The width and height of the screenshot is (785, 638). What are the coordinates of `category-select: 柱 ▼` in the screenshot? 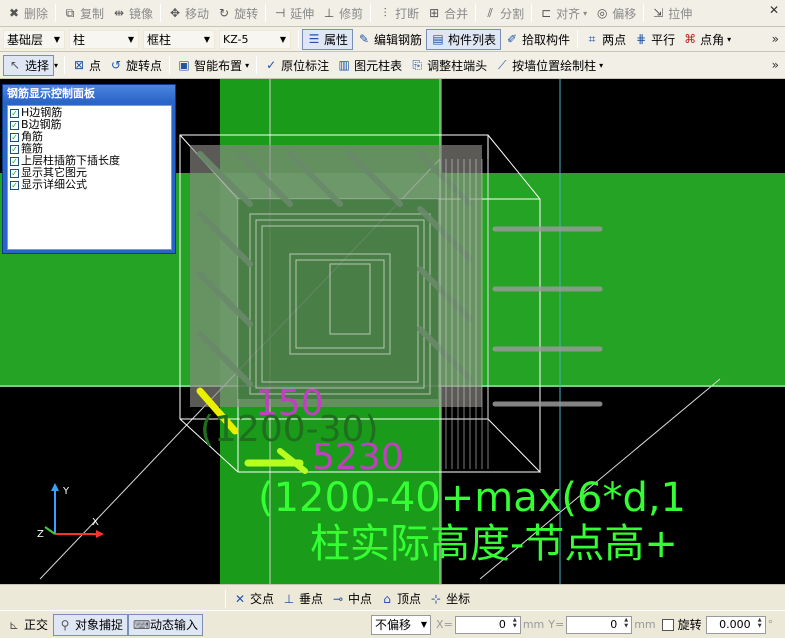 It's located at (104, 39).